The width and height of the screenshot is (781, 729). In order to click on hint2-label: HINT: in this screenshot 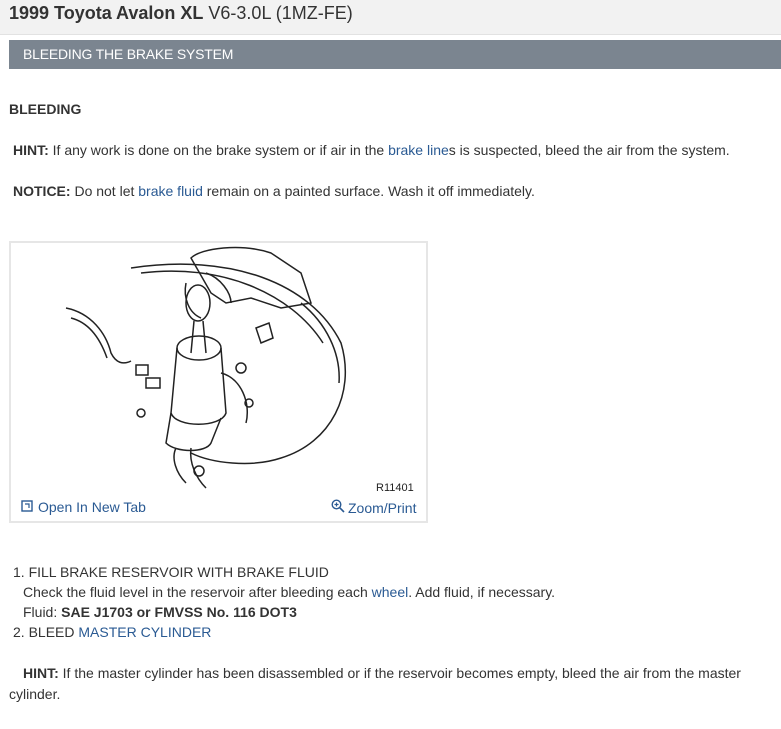, I will do `click(41, 673)`.